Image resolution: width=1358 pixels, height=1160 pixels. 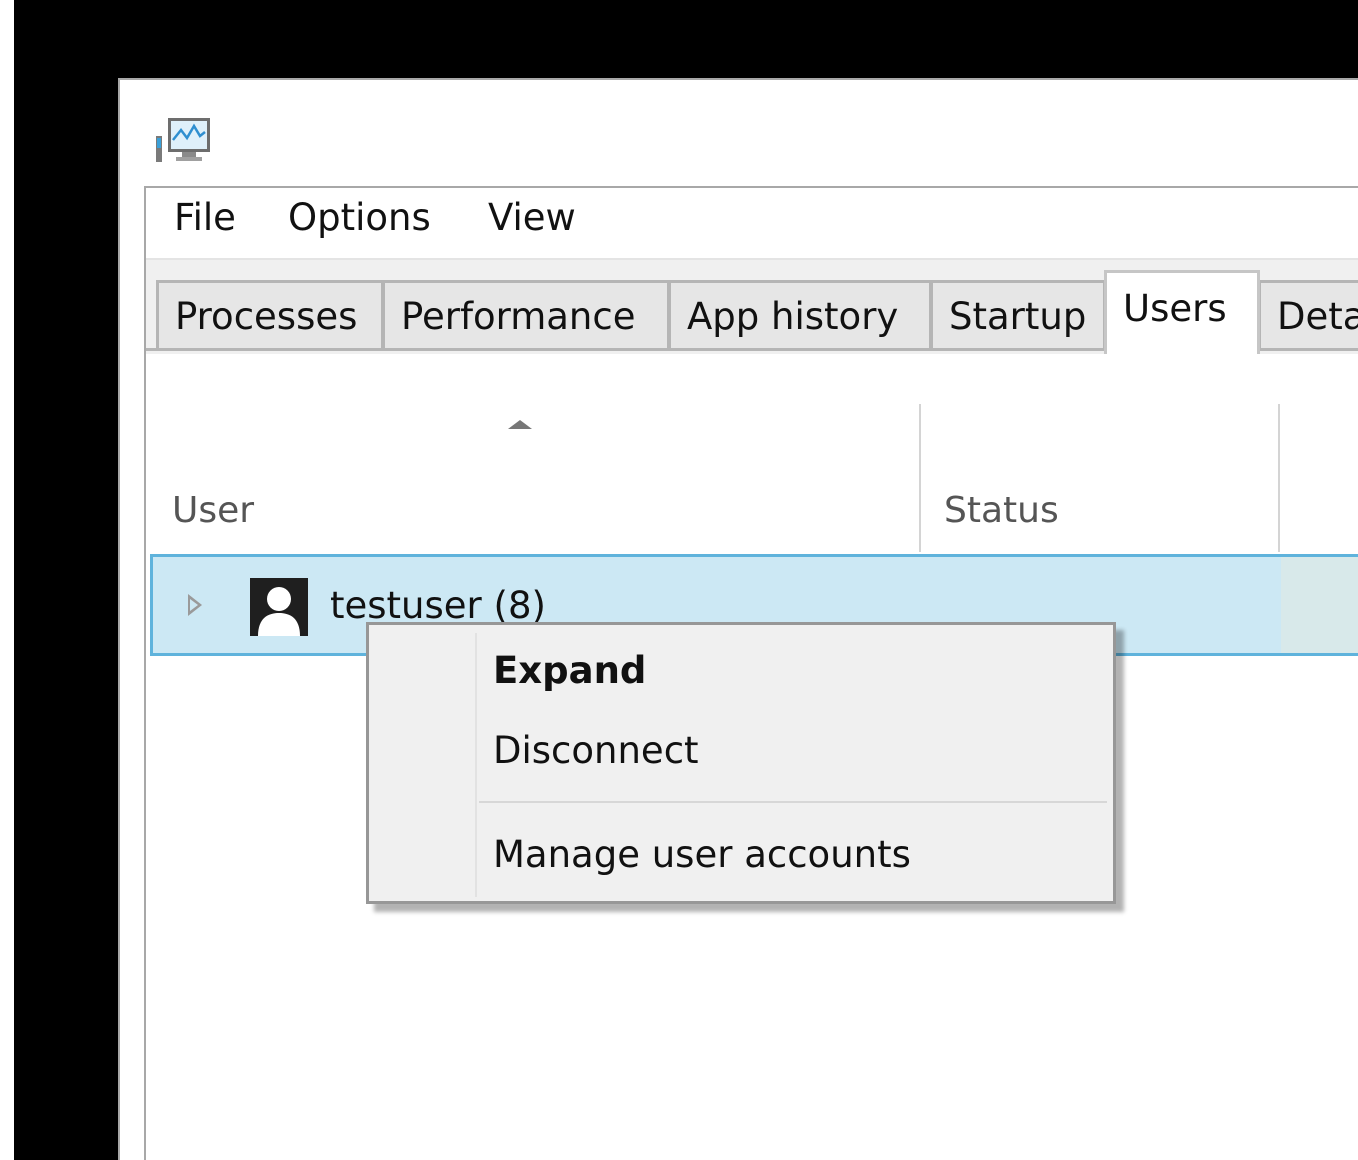 What do you see at coordinates (7, 580) in the screenshot?
I see `screen-edge` at bounding box center [7, 580].